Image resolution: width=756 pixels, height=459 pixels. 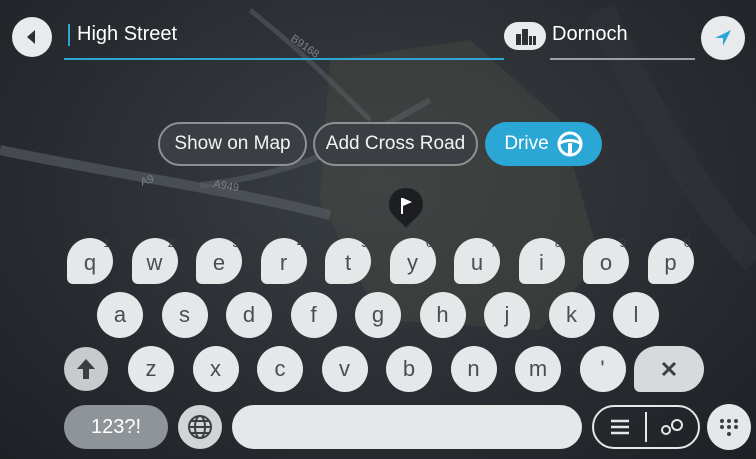 I want to click on place-input: Dornoch, so click(x=622, y=39).